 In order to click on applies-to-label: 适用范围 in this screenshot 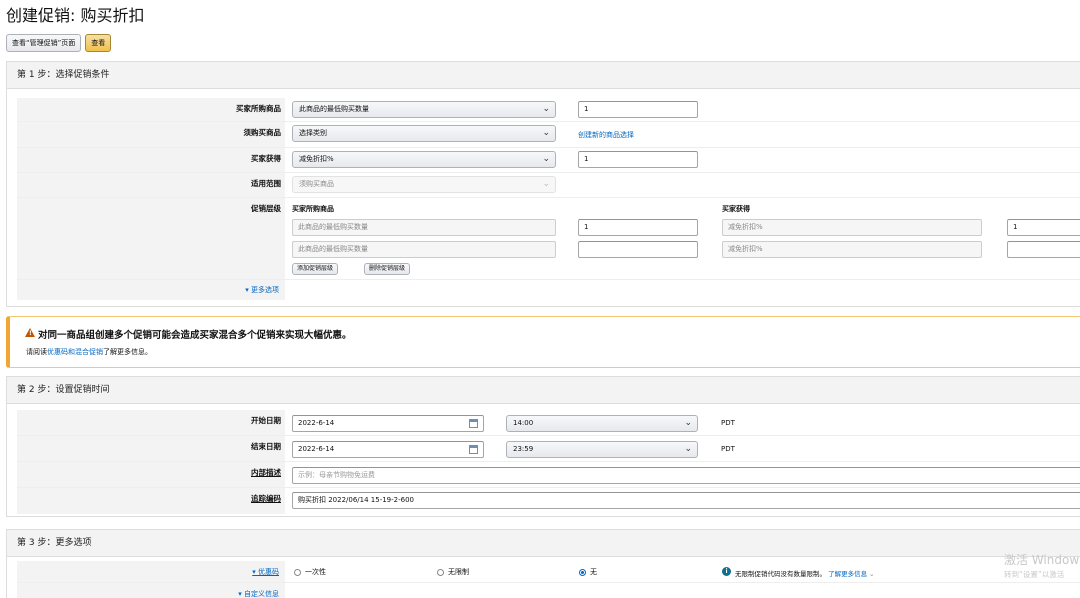, I will do `click(266, 183)`.